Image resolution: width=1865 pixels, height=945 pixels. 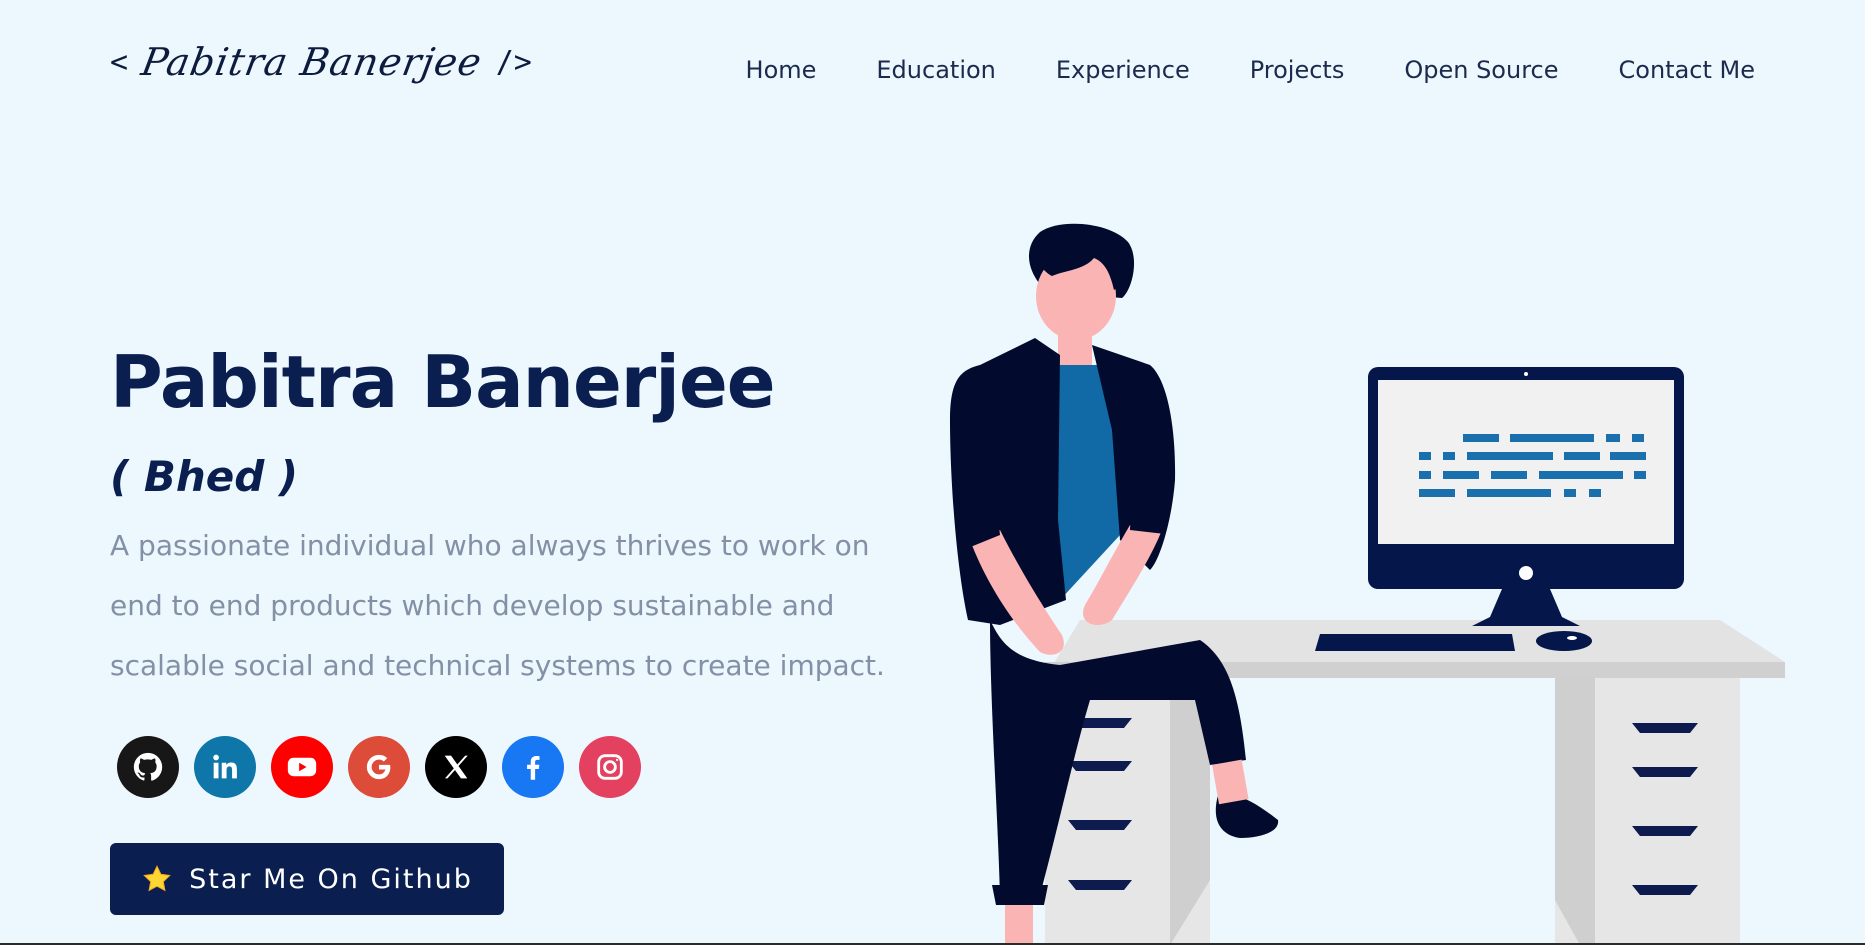 What do you see at coordinates (1564, 641) in the screenshot?
I see `mouse` at bounding box center [1564, 641].